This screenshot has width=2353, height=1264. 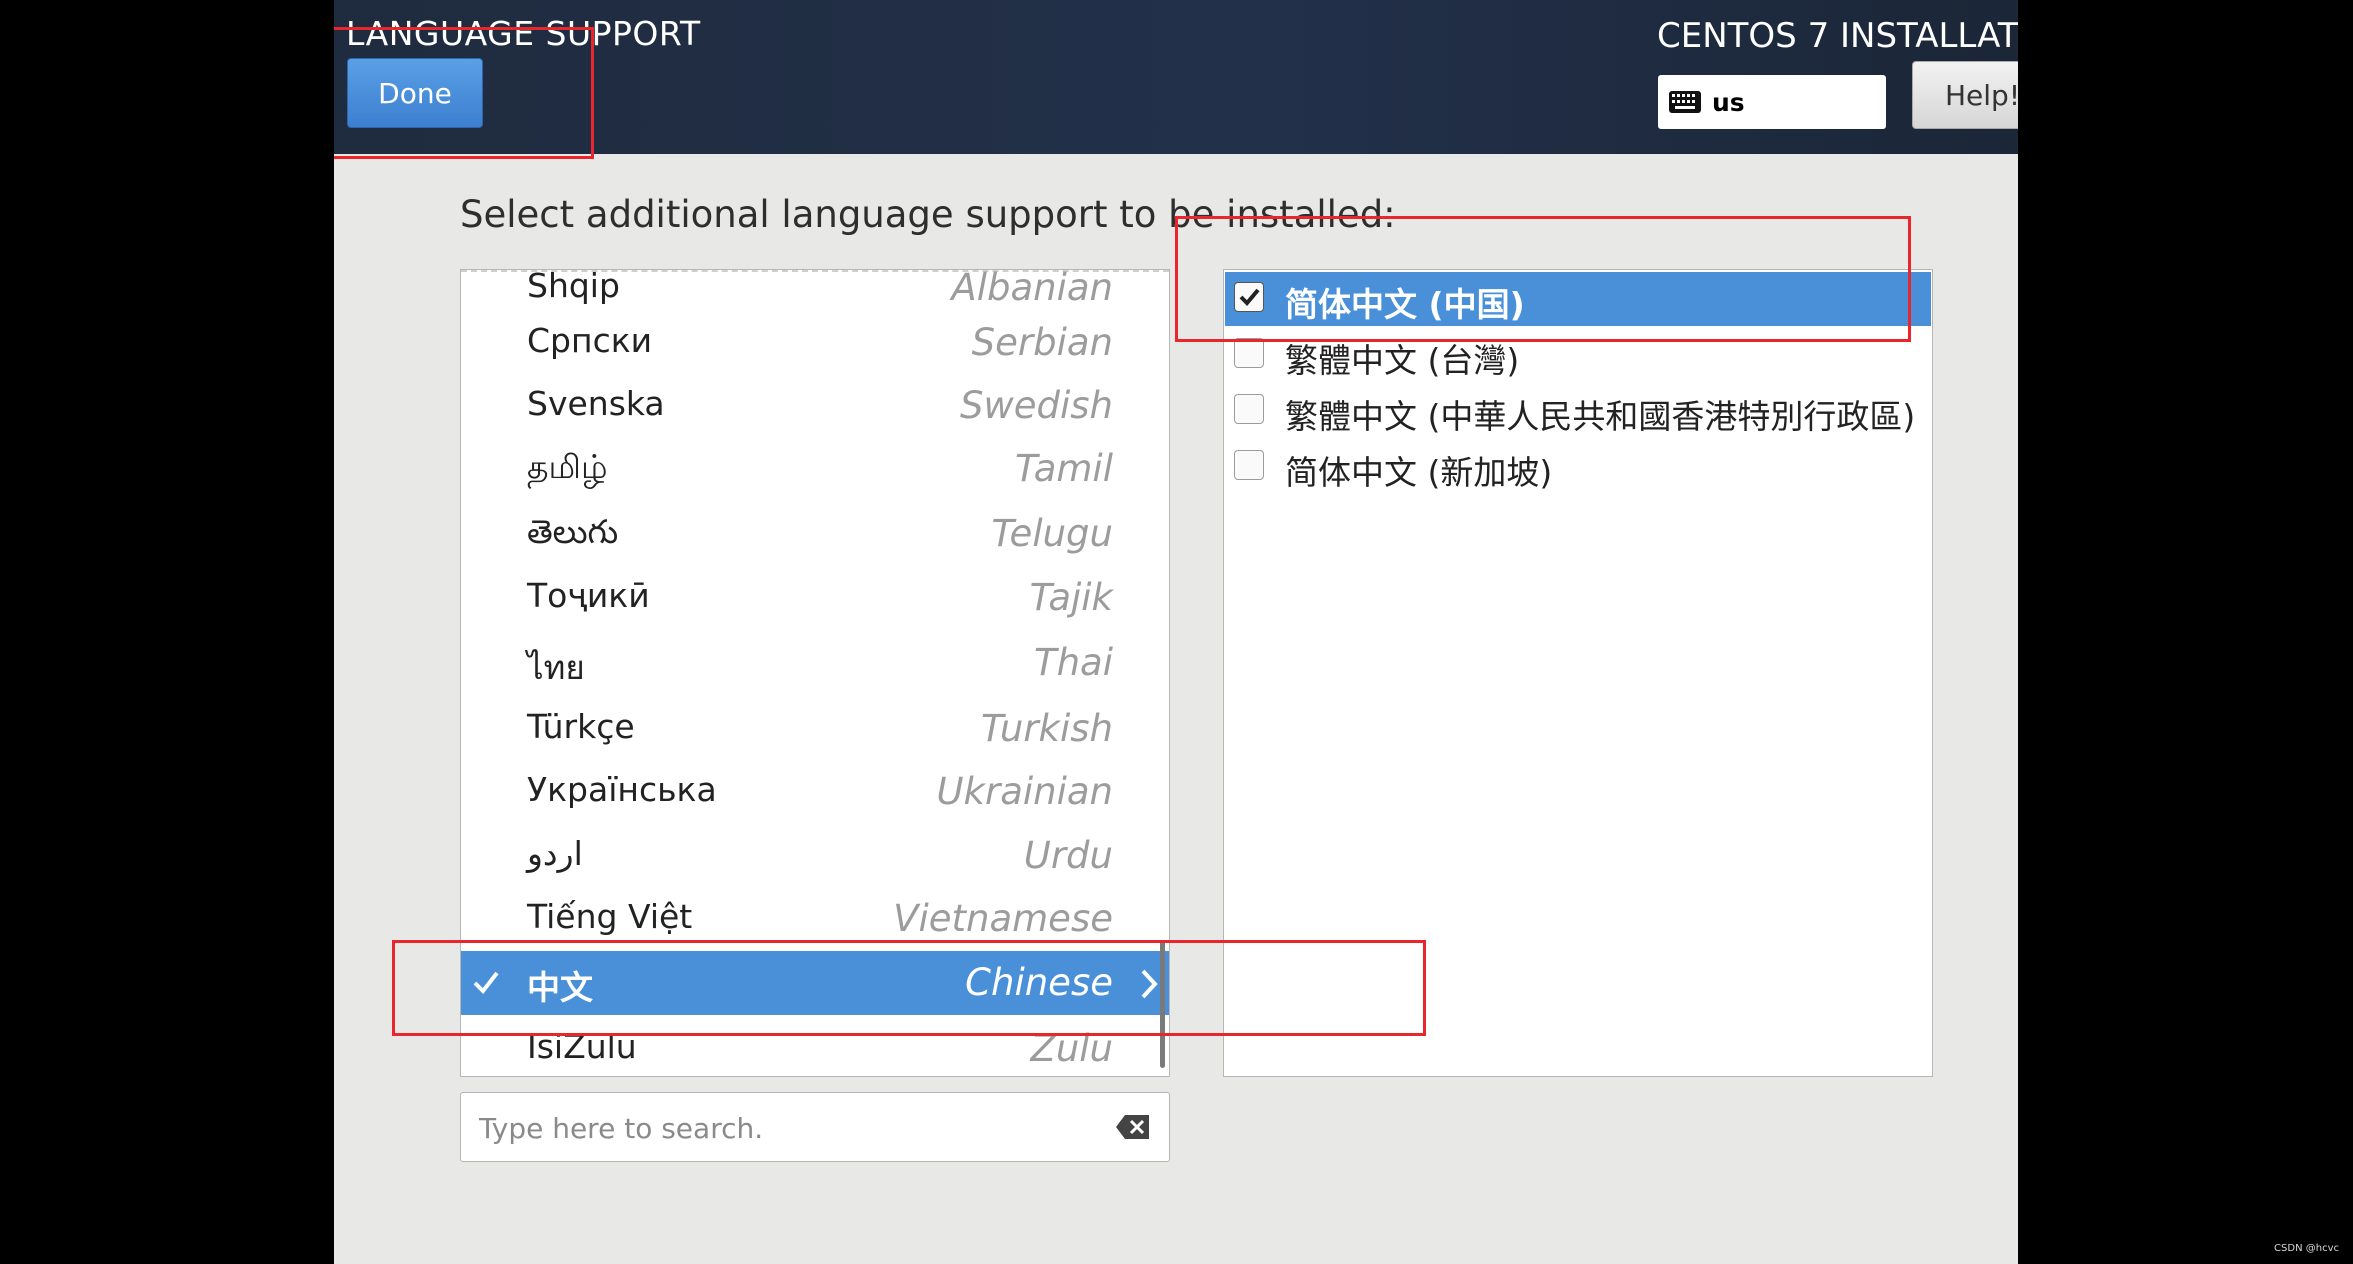 I want to click on product-title: CENTOS 7 INSTALLATIO, so click(x=1837, y=36).